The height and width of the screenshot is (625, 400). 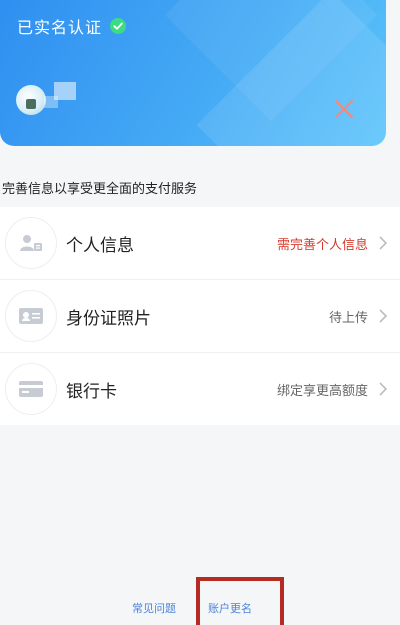 I want to click on status-text: 待上传, so click(x=348, y=318).